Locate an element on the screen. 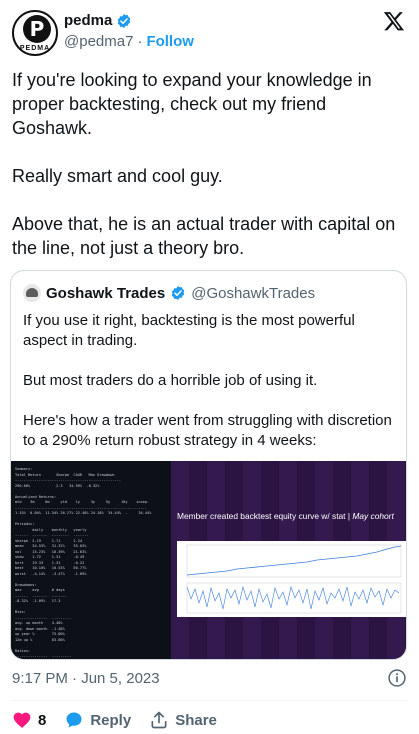 The image size is (419, 734). equity-curve-graphic is located at coordinates (294, 579).